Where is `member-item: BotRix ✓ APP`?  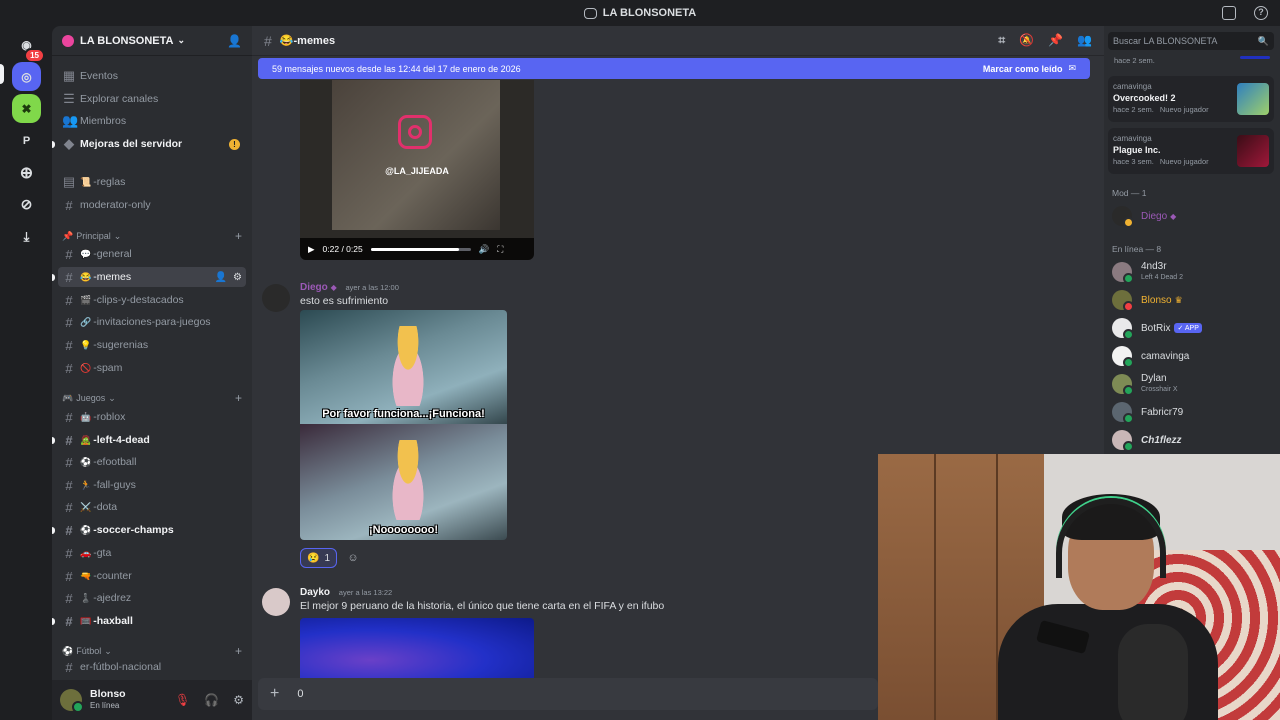 member-item: BotRix ✓ APP is located at coordinates (1194, 328).